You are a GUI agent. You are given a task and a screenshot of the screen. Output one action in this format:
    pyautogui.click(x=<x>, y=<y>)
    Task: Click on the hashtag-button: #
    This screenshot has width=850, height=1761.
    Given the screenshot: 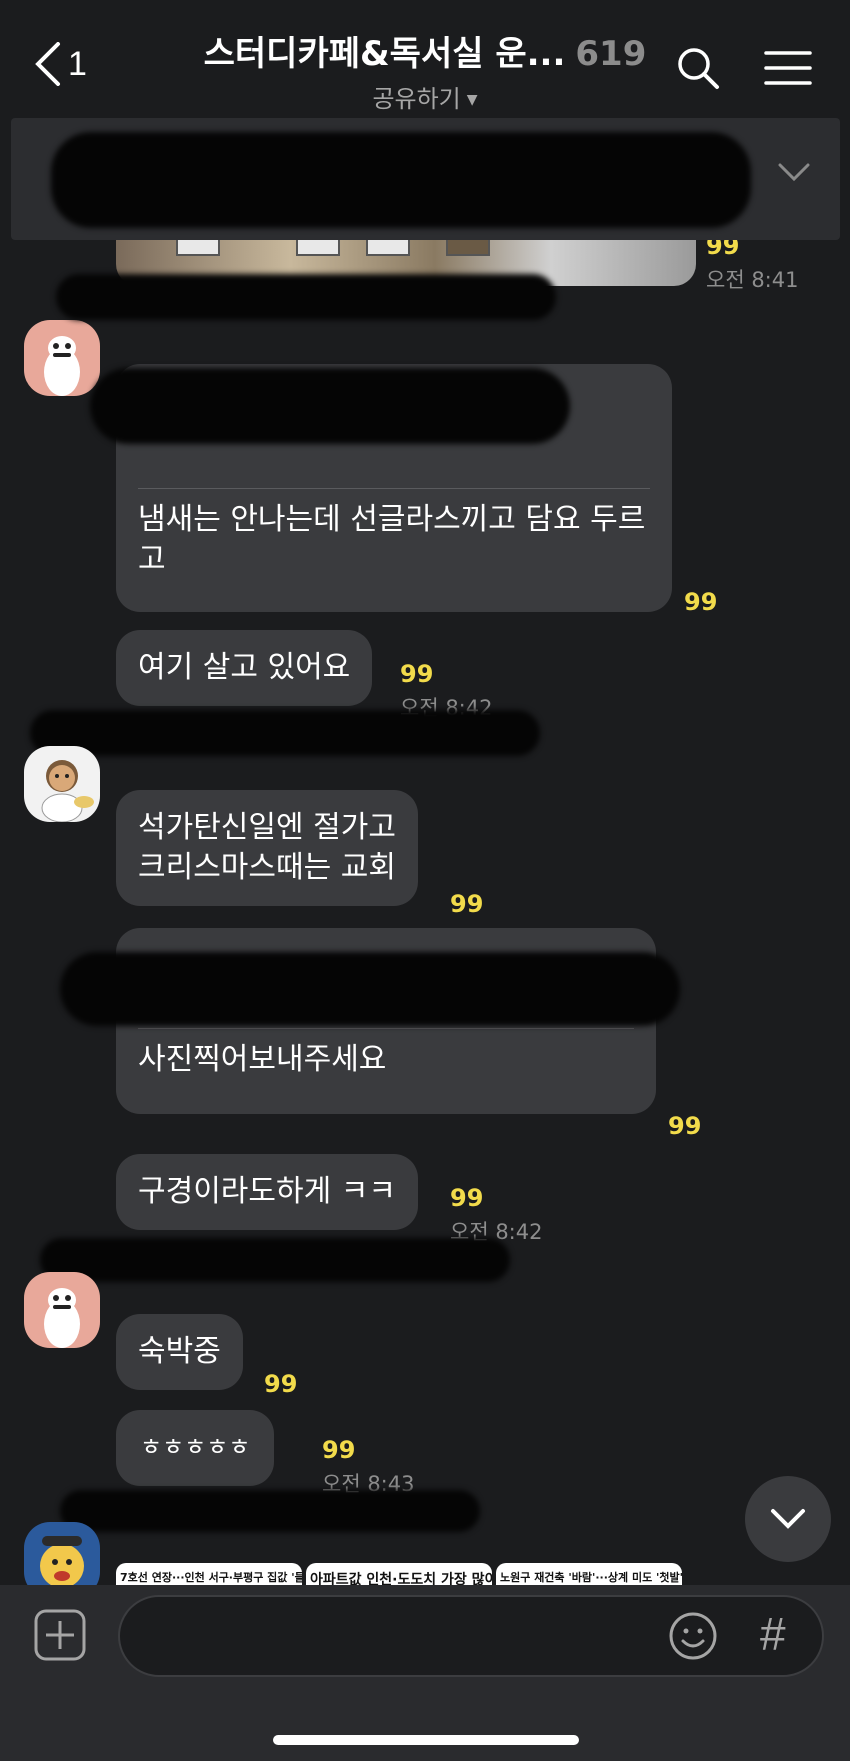 What is the action you would take?
    pyautogui.click(x=773, y=1634)
    